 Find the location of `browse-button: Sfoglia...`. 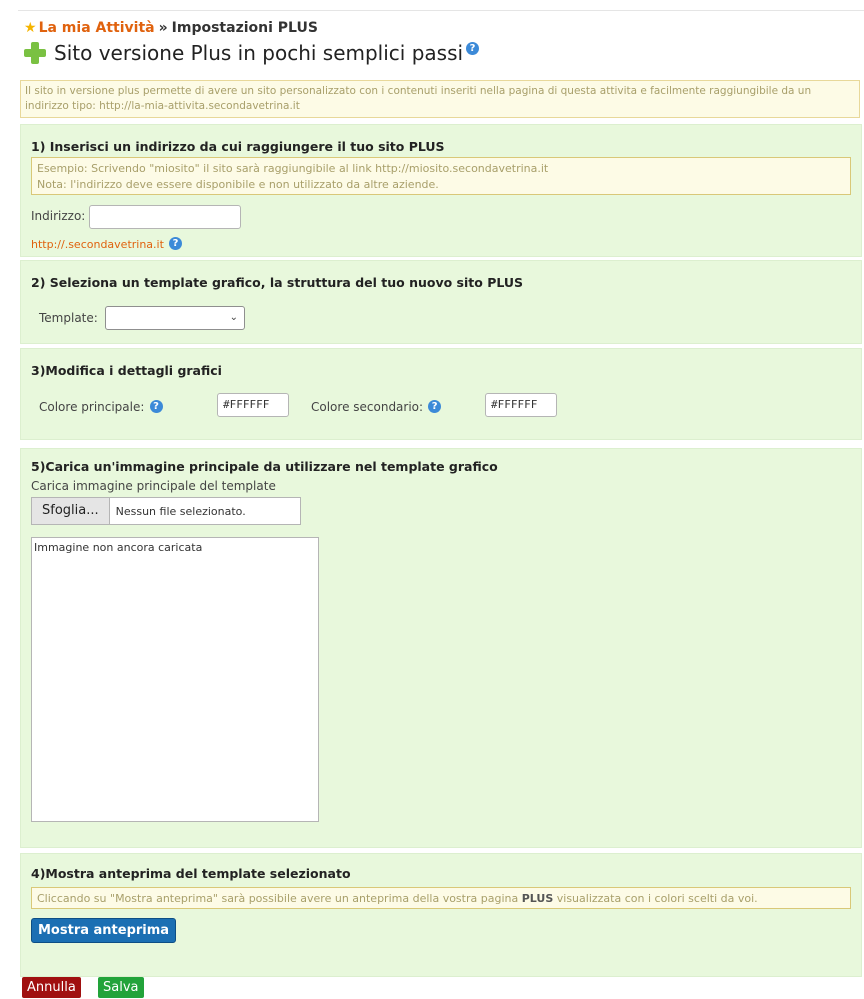

browse-button: Sfoglia... is located at coordinates (71, 511).